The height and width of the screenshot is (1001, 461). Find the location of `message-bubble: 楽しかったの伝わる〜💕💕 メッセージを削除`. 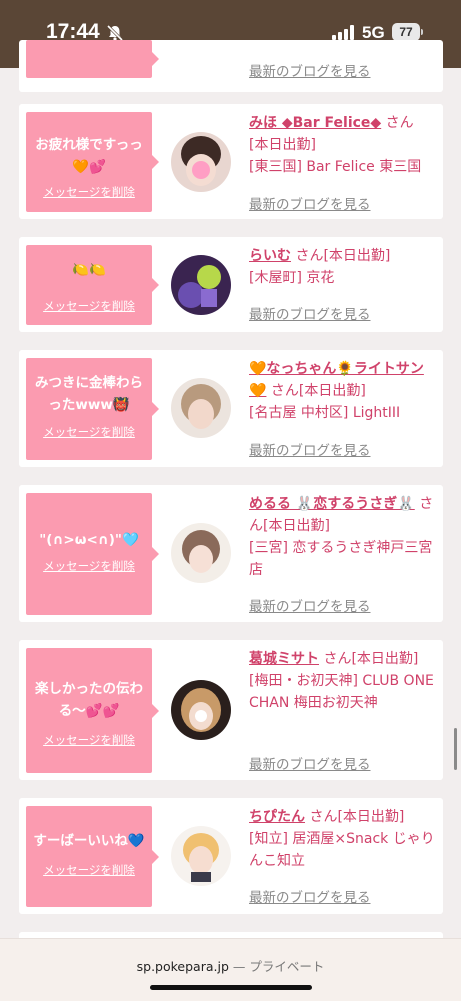

message-bubble: 楽しかったの伝わる〜💕💕 メッセージを削除 is located at coordinates (92, 710).